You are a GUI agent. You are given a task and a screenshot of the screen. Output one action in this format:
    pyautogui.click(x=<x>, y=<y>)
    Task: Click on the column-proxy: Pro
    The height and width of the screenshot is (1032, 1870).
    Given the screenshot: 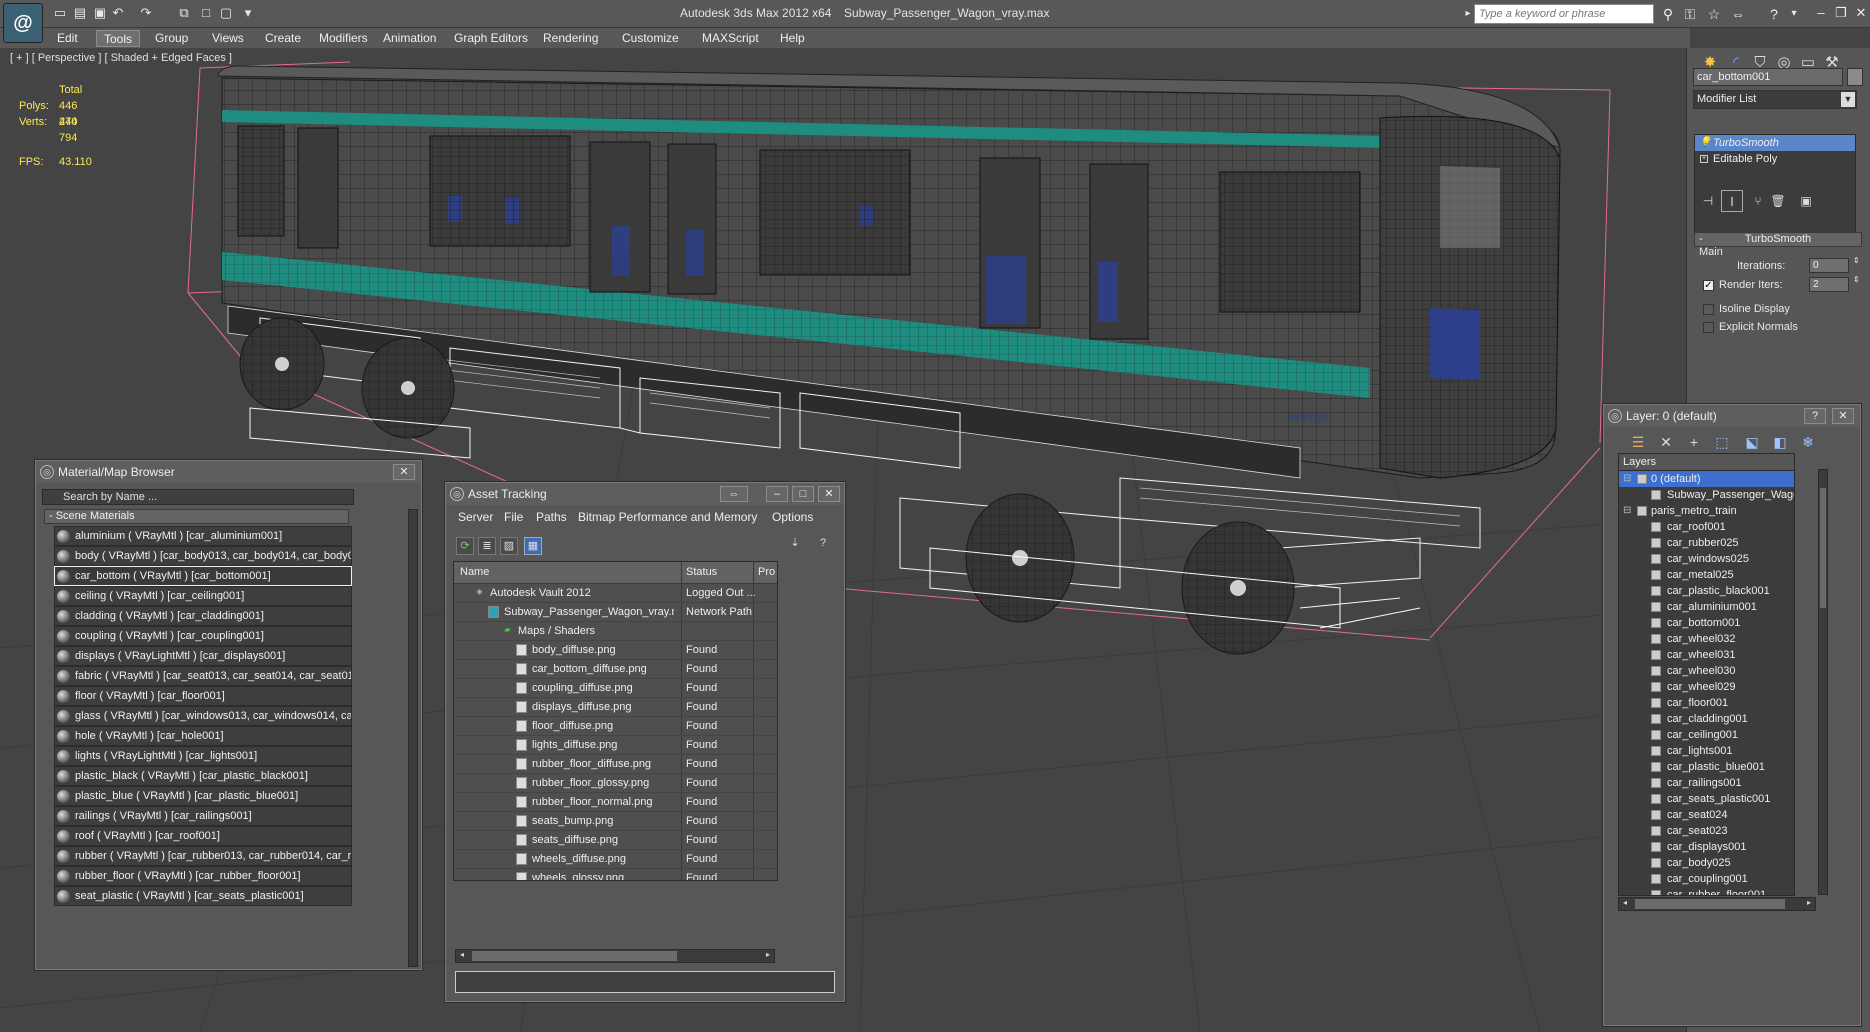 What is the action you would take?
    pyautogui.click(x=766, y=572)
    